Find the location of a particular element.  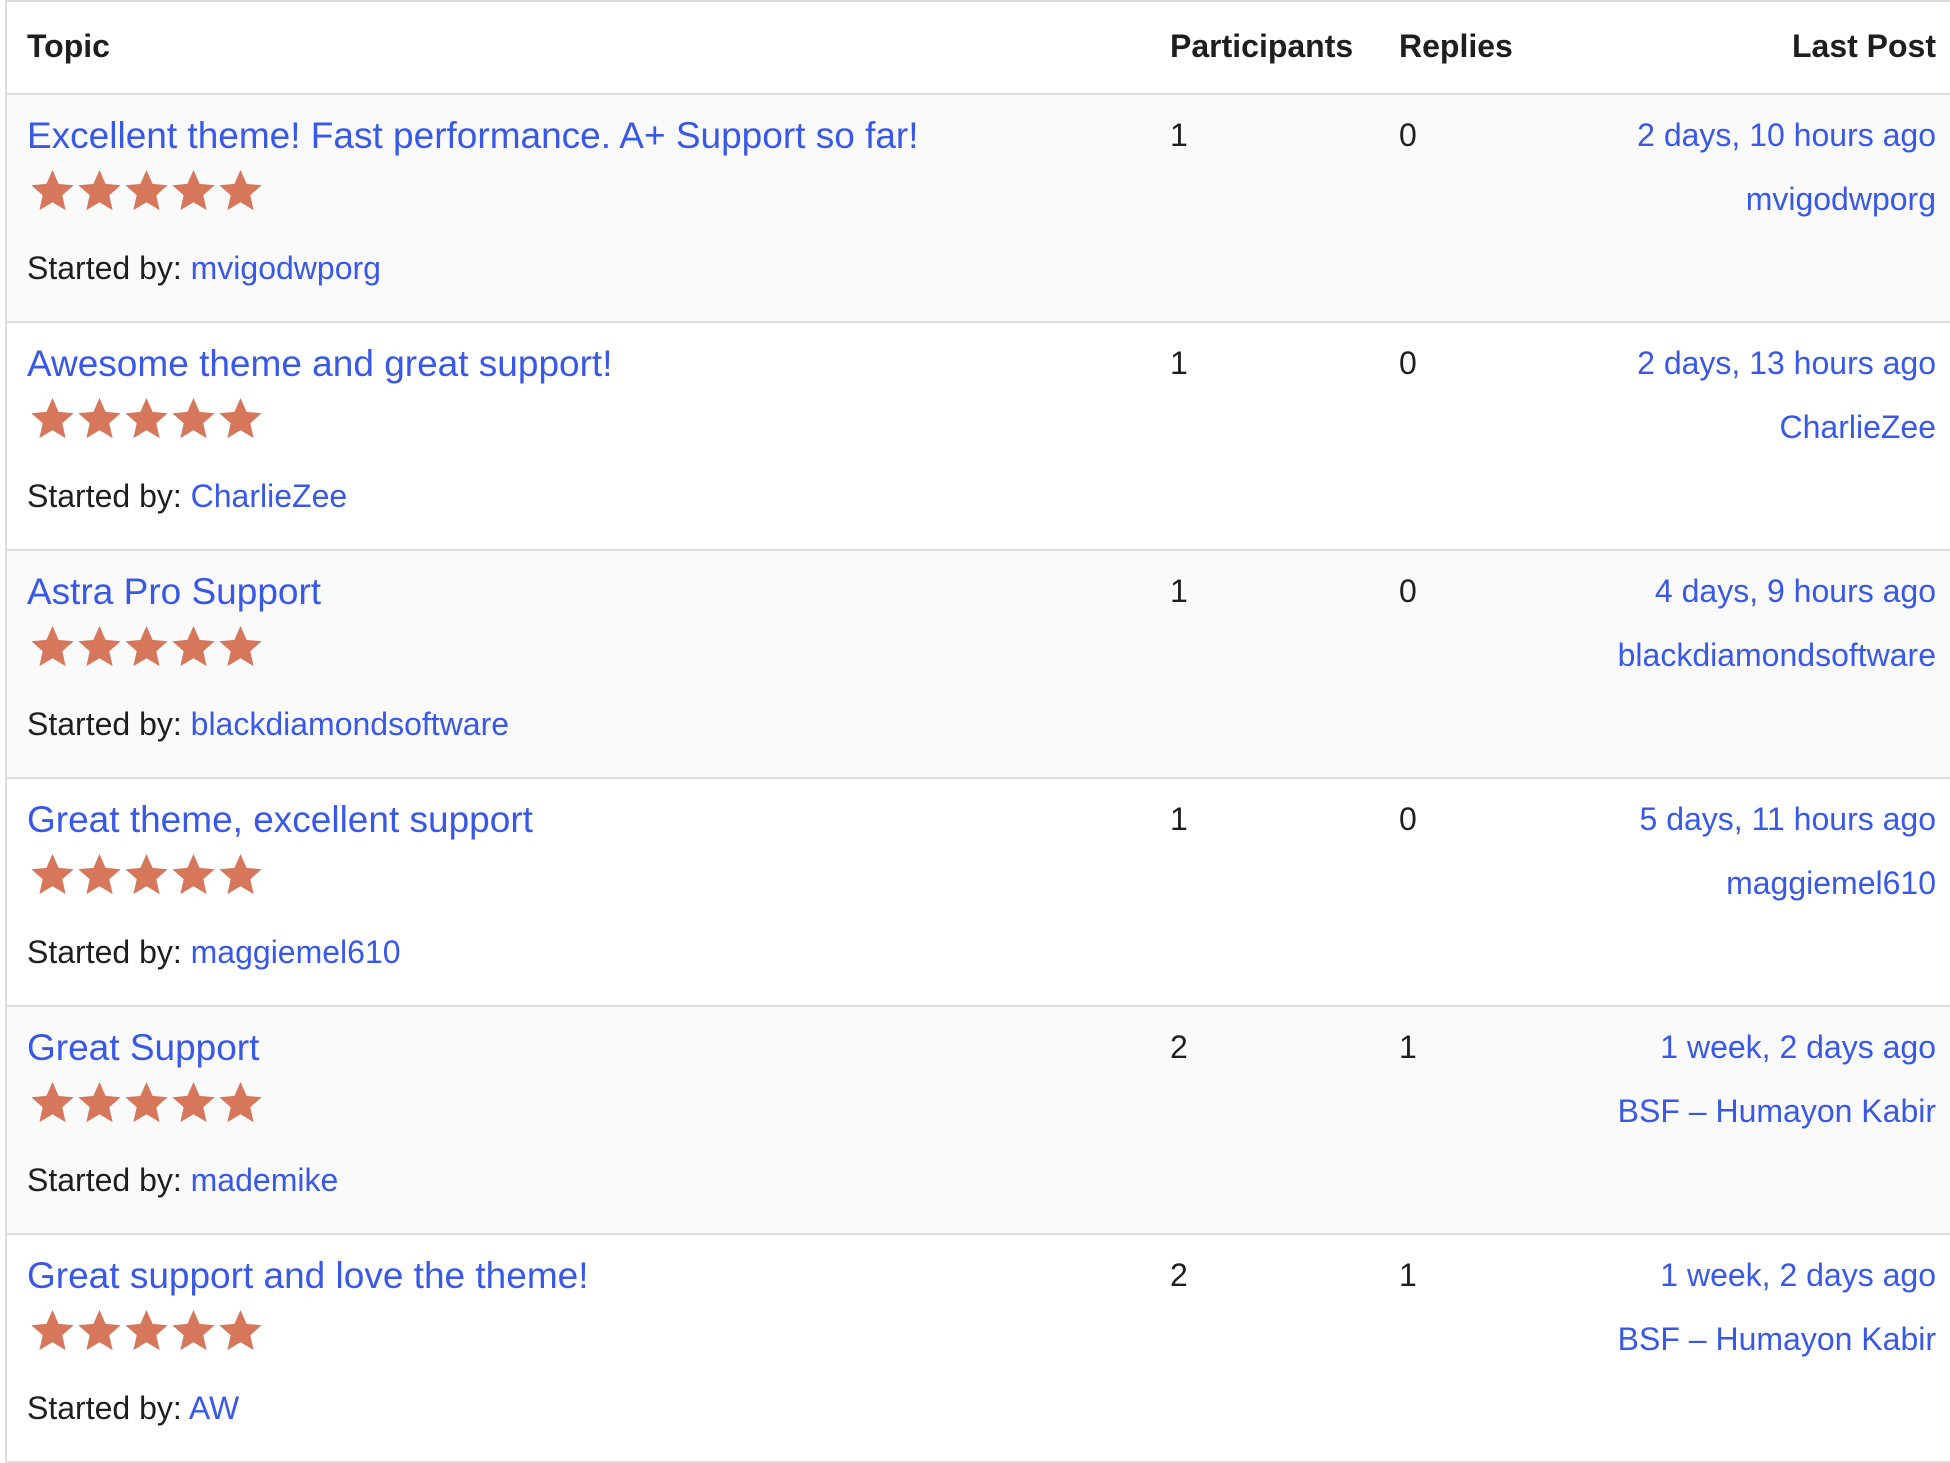

table-header: Topic Participants Replies Last Post is located at coordinates (978, 48).